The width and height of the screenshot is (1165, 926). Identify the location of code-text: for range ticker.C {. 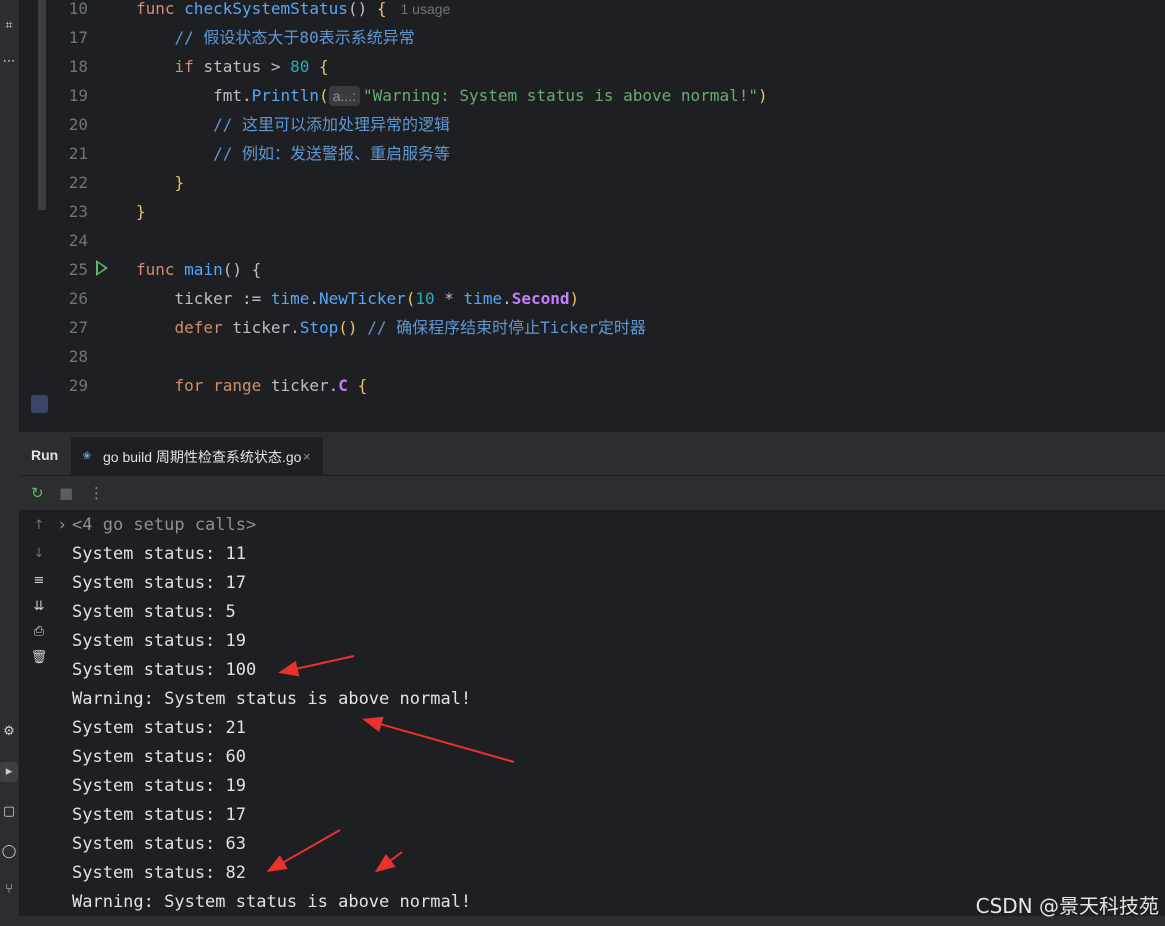
(252, 385).